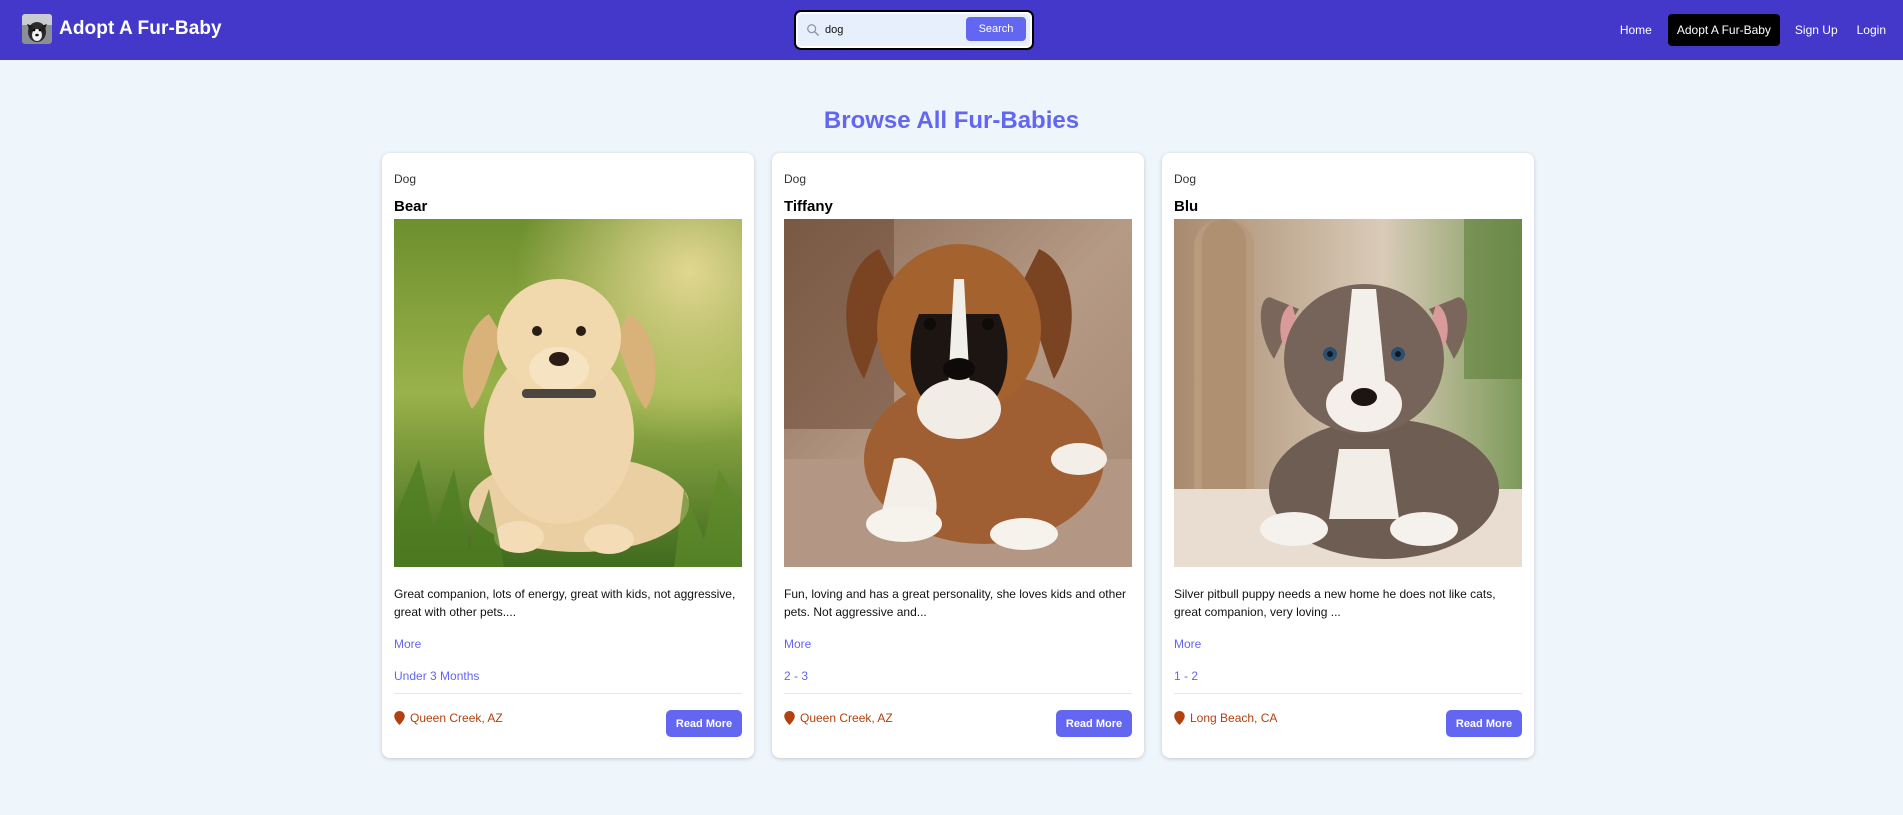 Image resolution: width=1903 pixels, height=815 pixels. Describe the element at coordinates (1636, 30) in the screenshot. I see `nav-home-link: Home` at that location.